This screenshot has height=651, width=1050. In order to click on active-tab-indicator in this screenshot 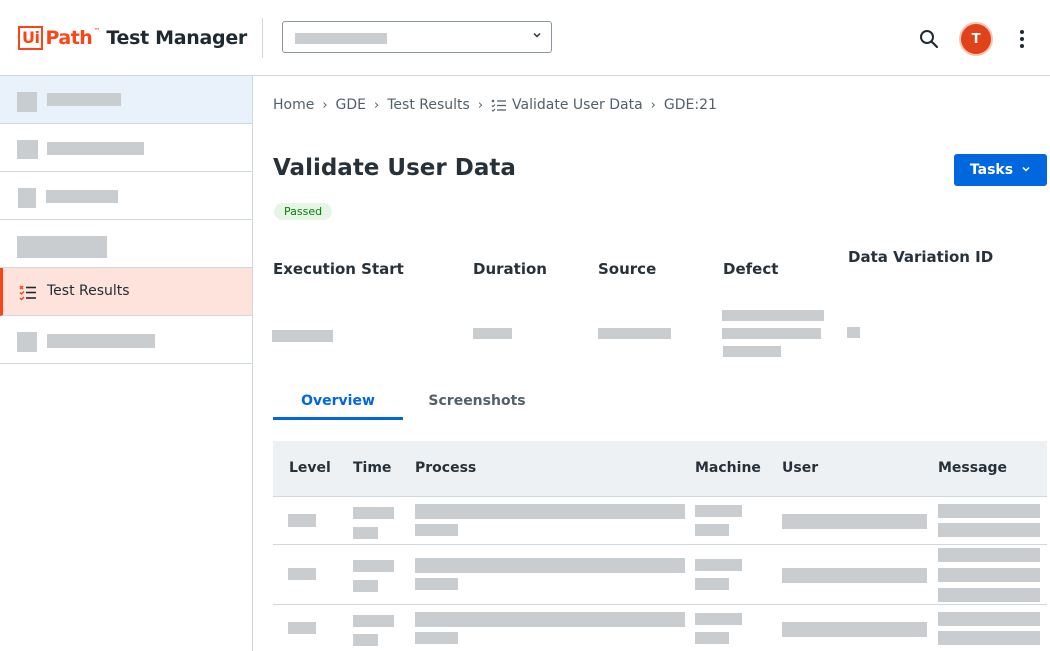, I will do `click(338, 418)`.